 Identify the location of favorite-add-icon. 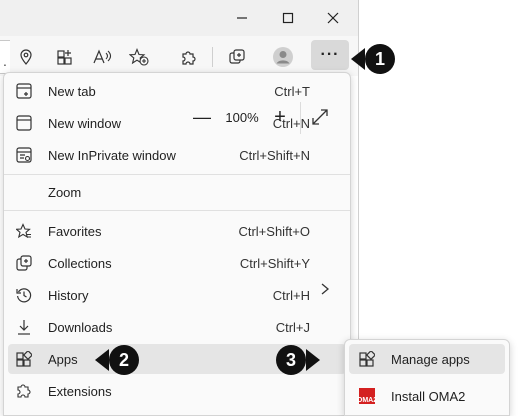
(139, 57).